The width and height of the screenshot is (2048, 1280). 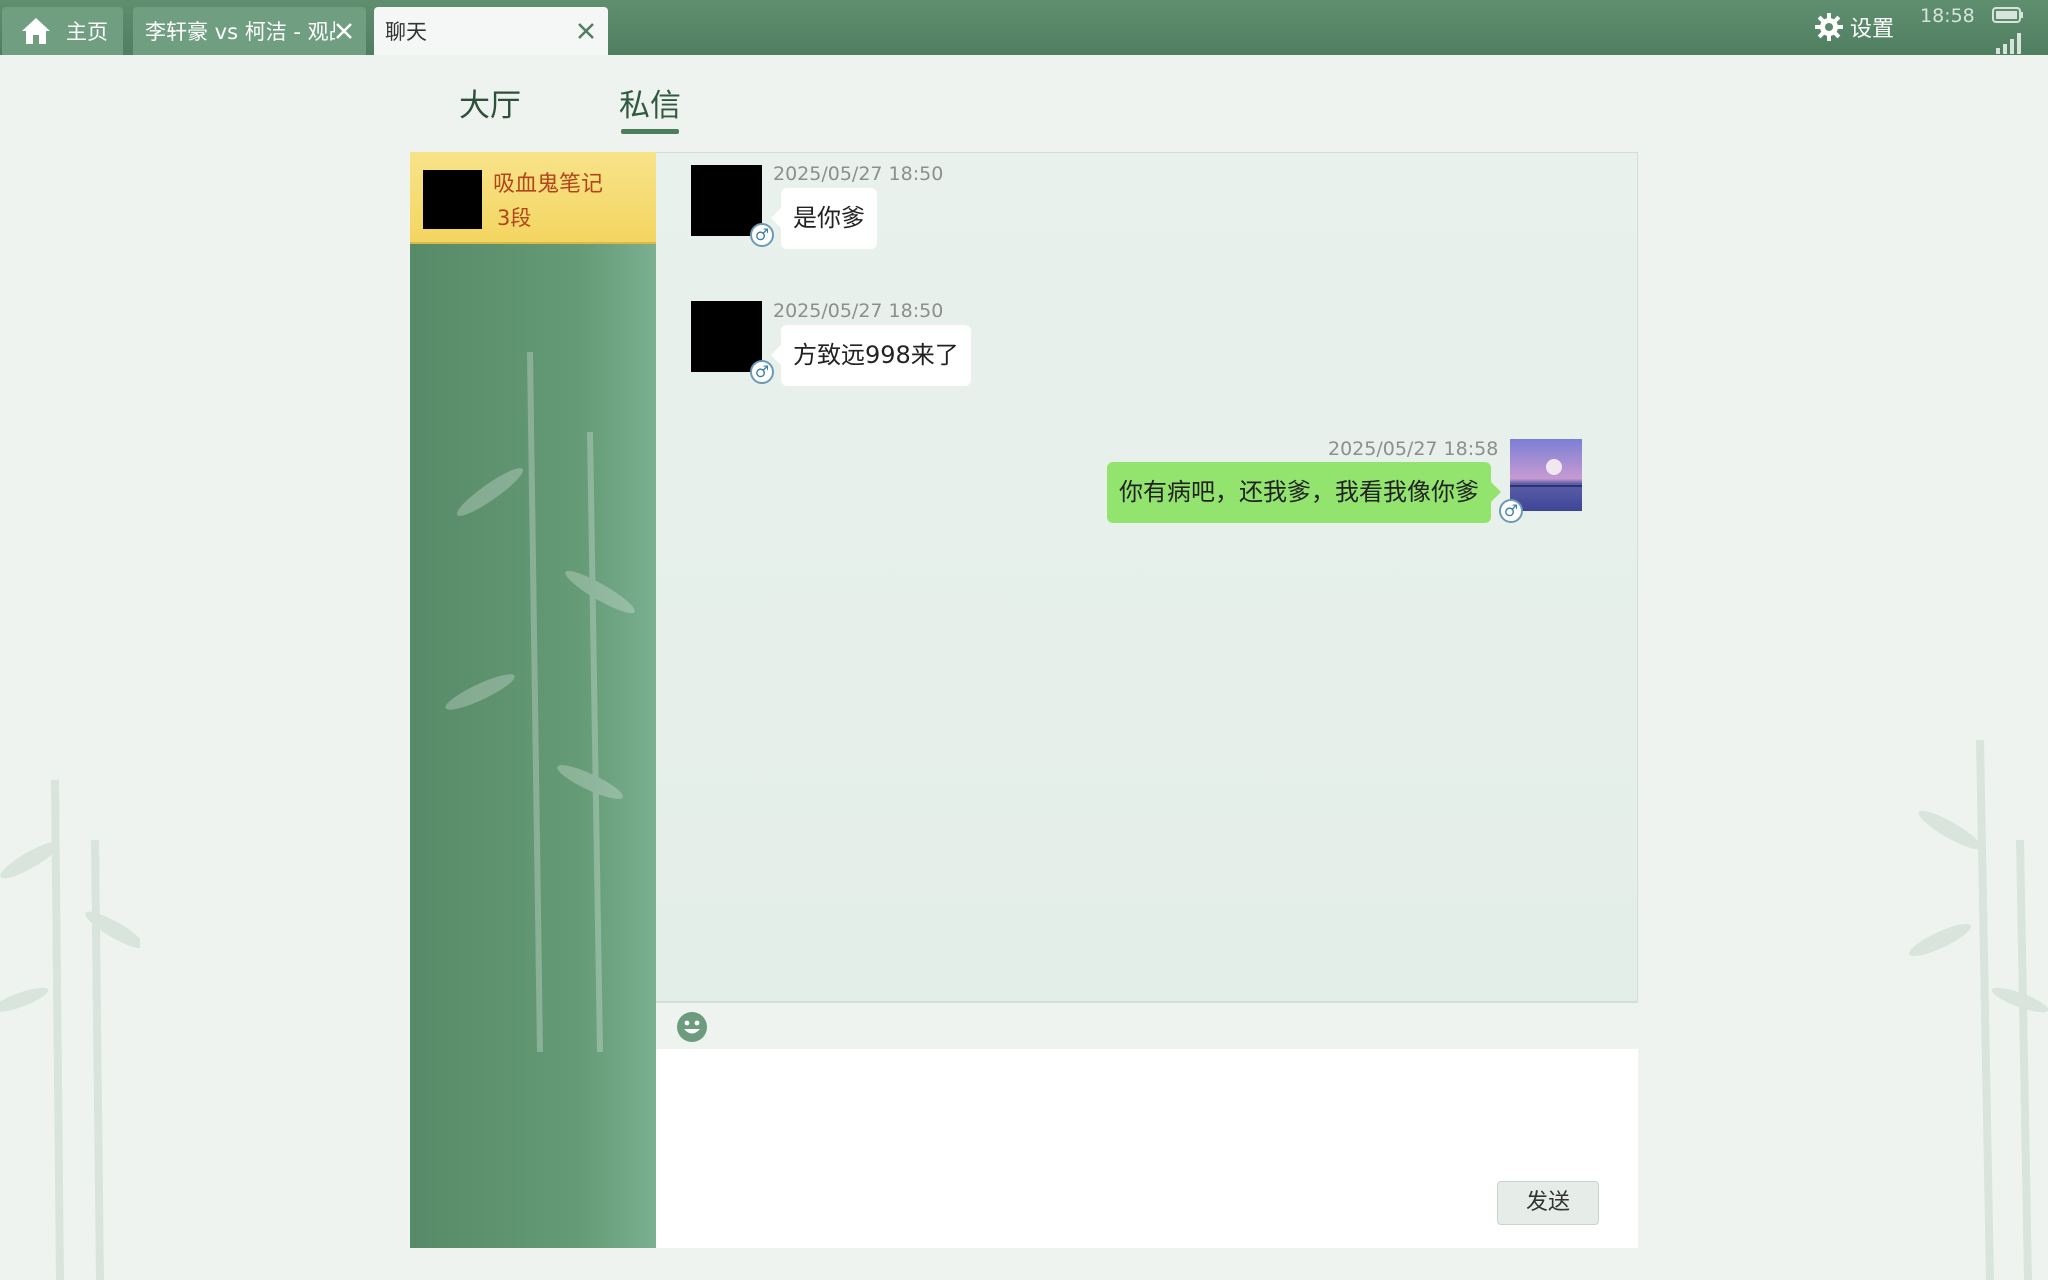 I want to click on tab-home-label: 主页, so click(x=87, y=32).